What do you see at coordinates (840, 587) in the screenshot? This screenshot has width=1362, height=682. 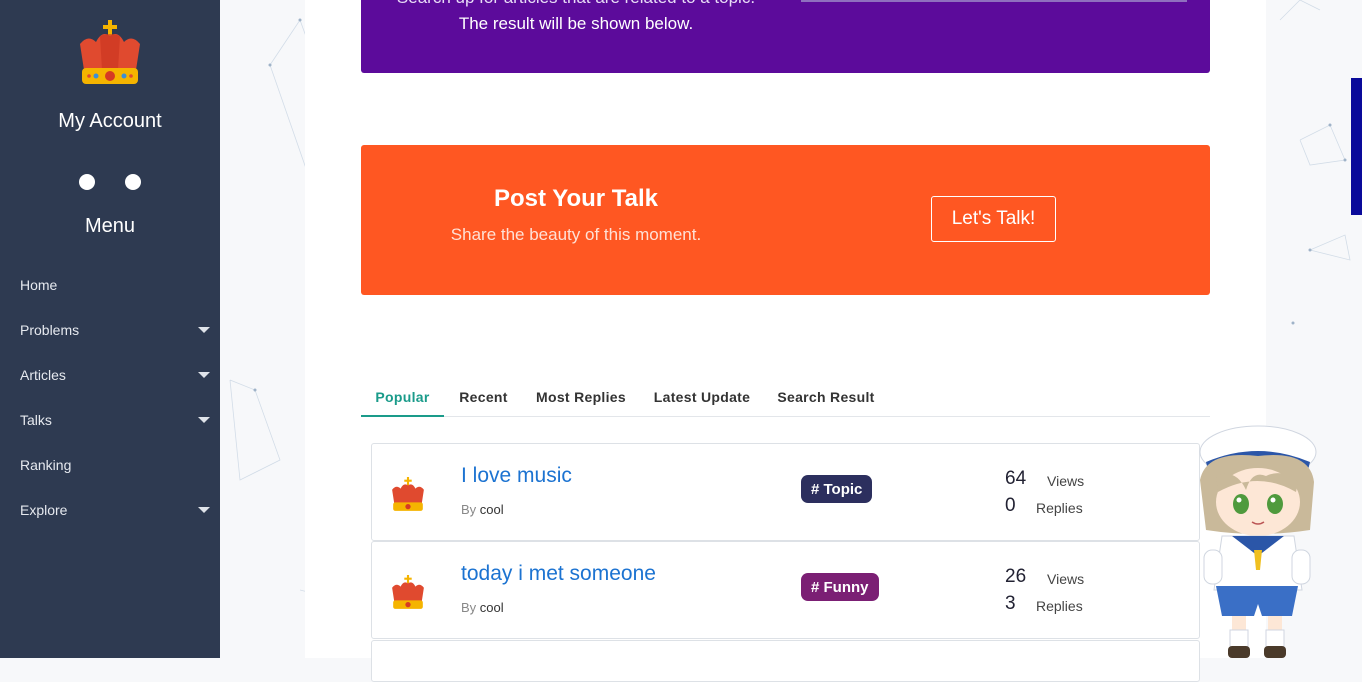 I see `post-tag-badge: # Funny` at bounding box center [840, 587].